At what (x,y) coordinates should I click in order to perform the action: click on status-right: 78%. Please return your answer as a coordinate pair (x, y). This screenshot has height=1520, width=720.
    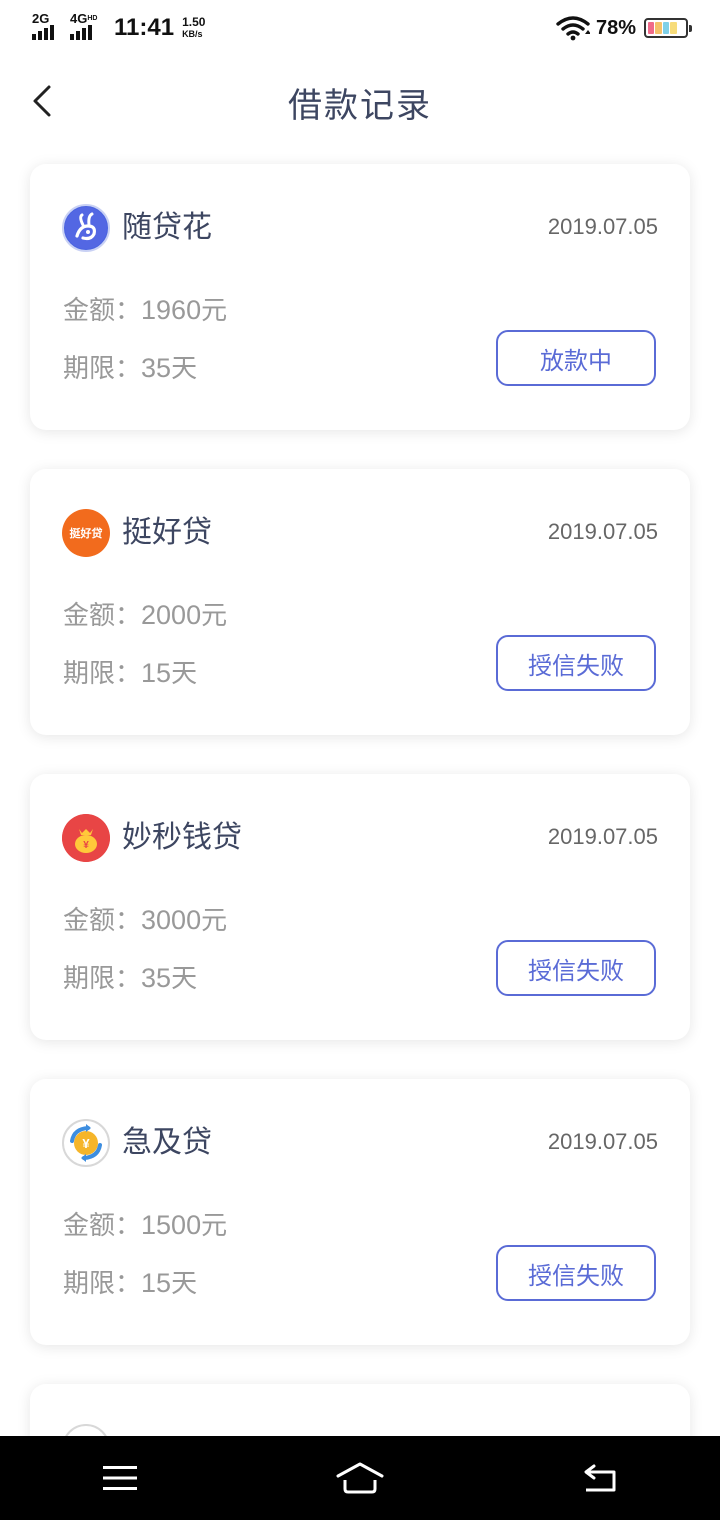
    Looking at the image, I should click on (624, 28).